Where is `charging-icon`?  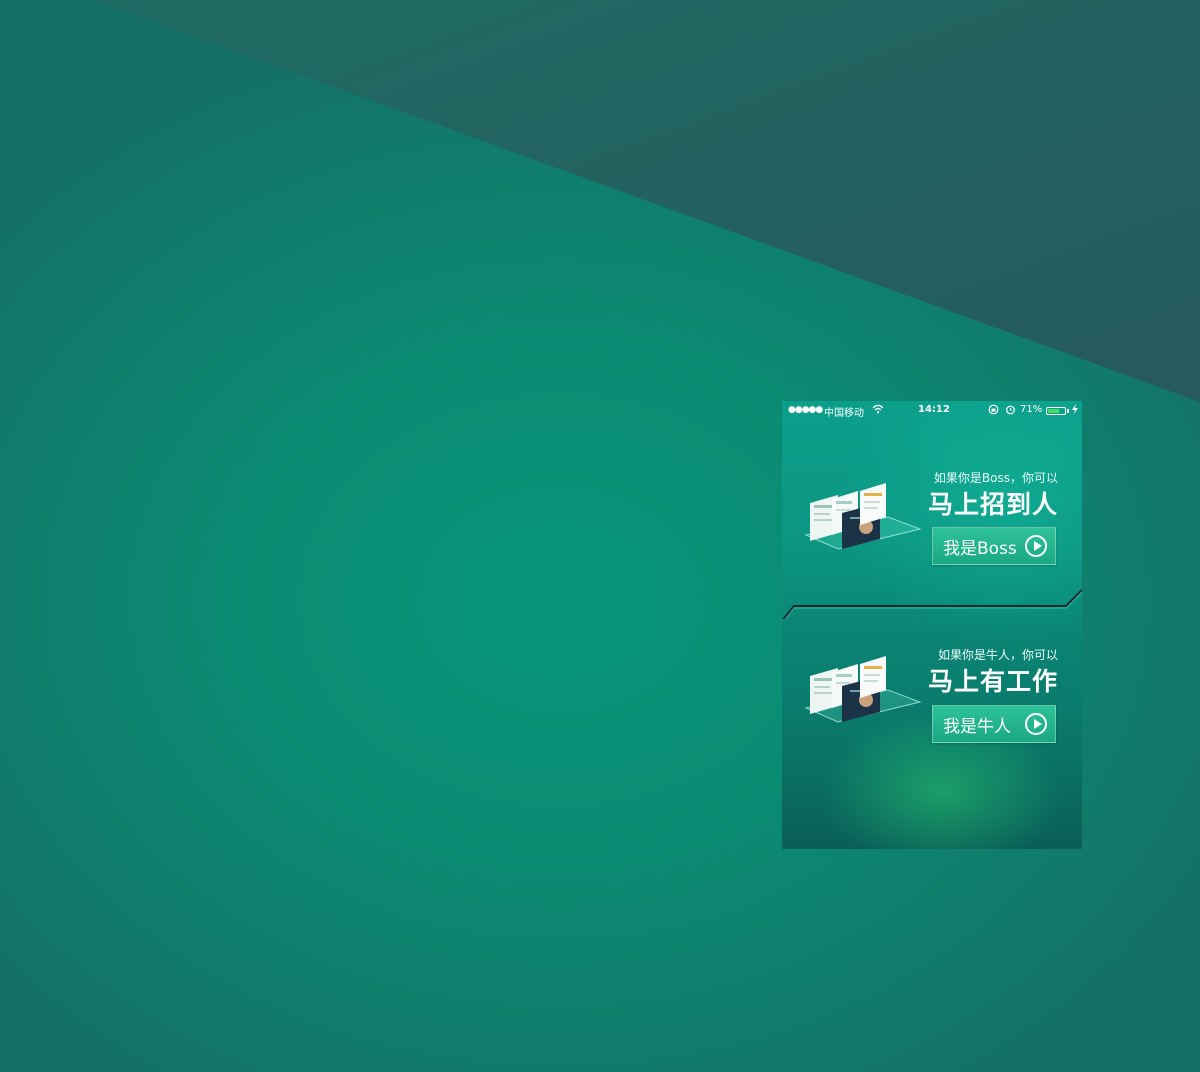
charging-icon is located at coordinates (1075, 410).